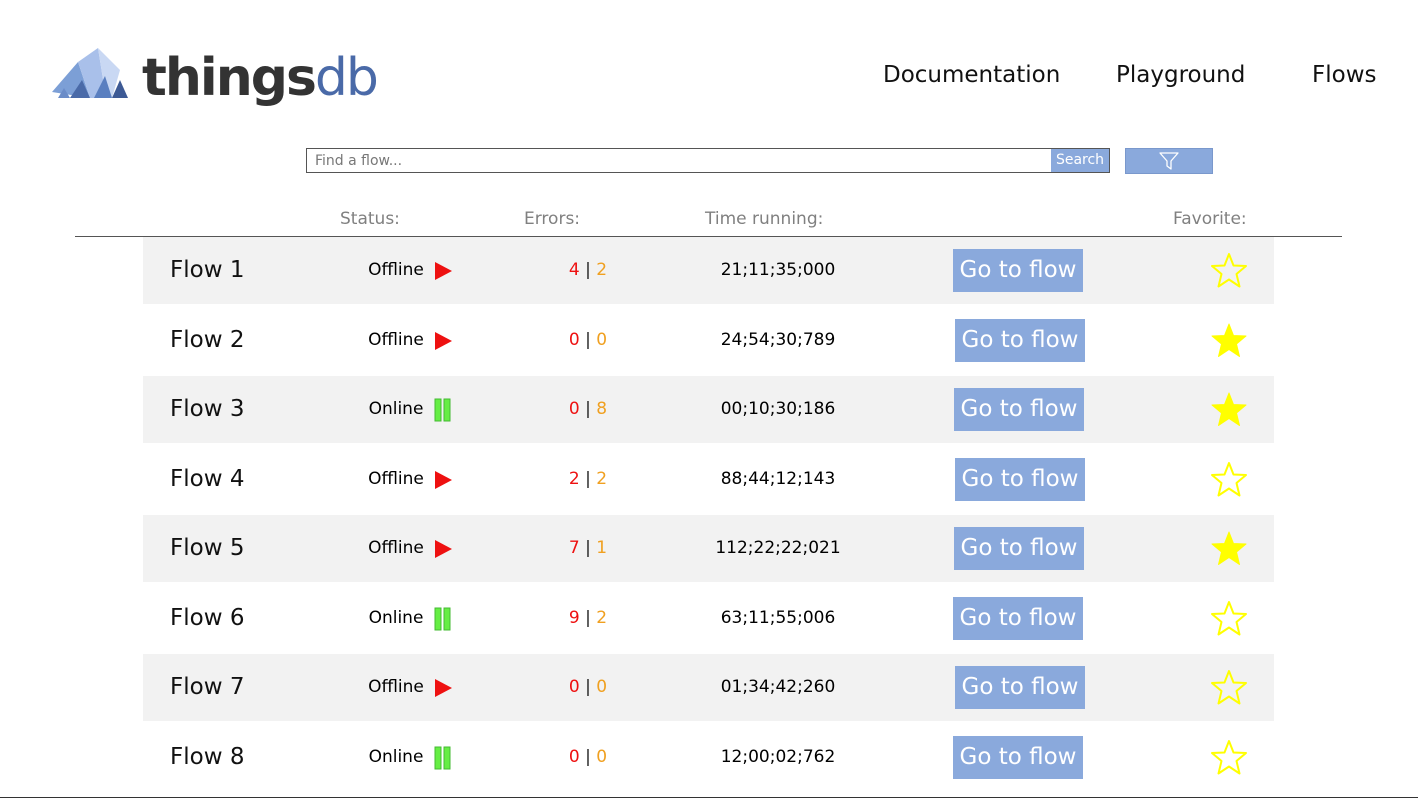 The width and height of the screenshot is (1418, 799). I want to click on nav-flows: Flows, so click(1344, 75).